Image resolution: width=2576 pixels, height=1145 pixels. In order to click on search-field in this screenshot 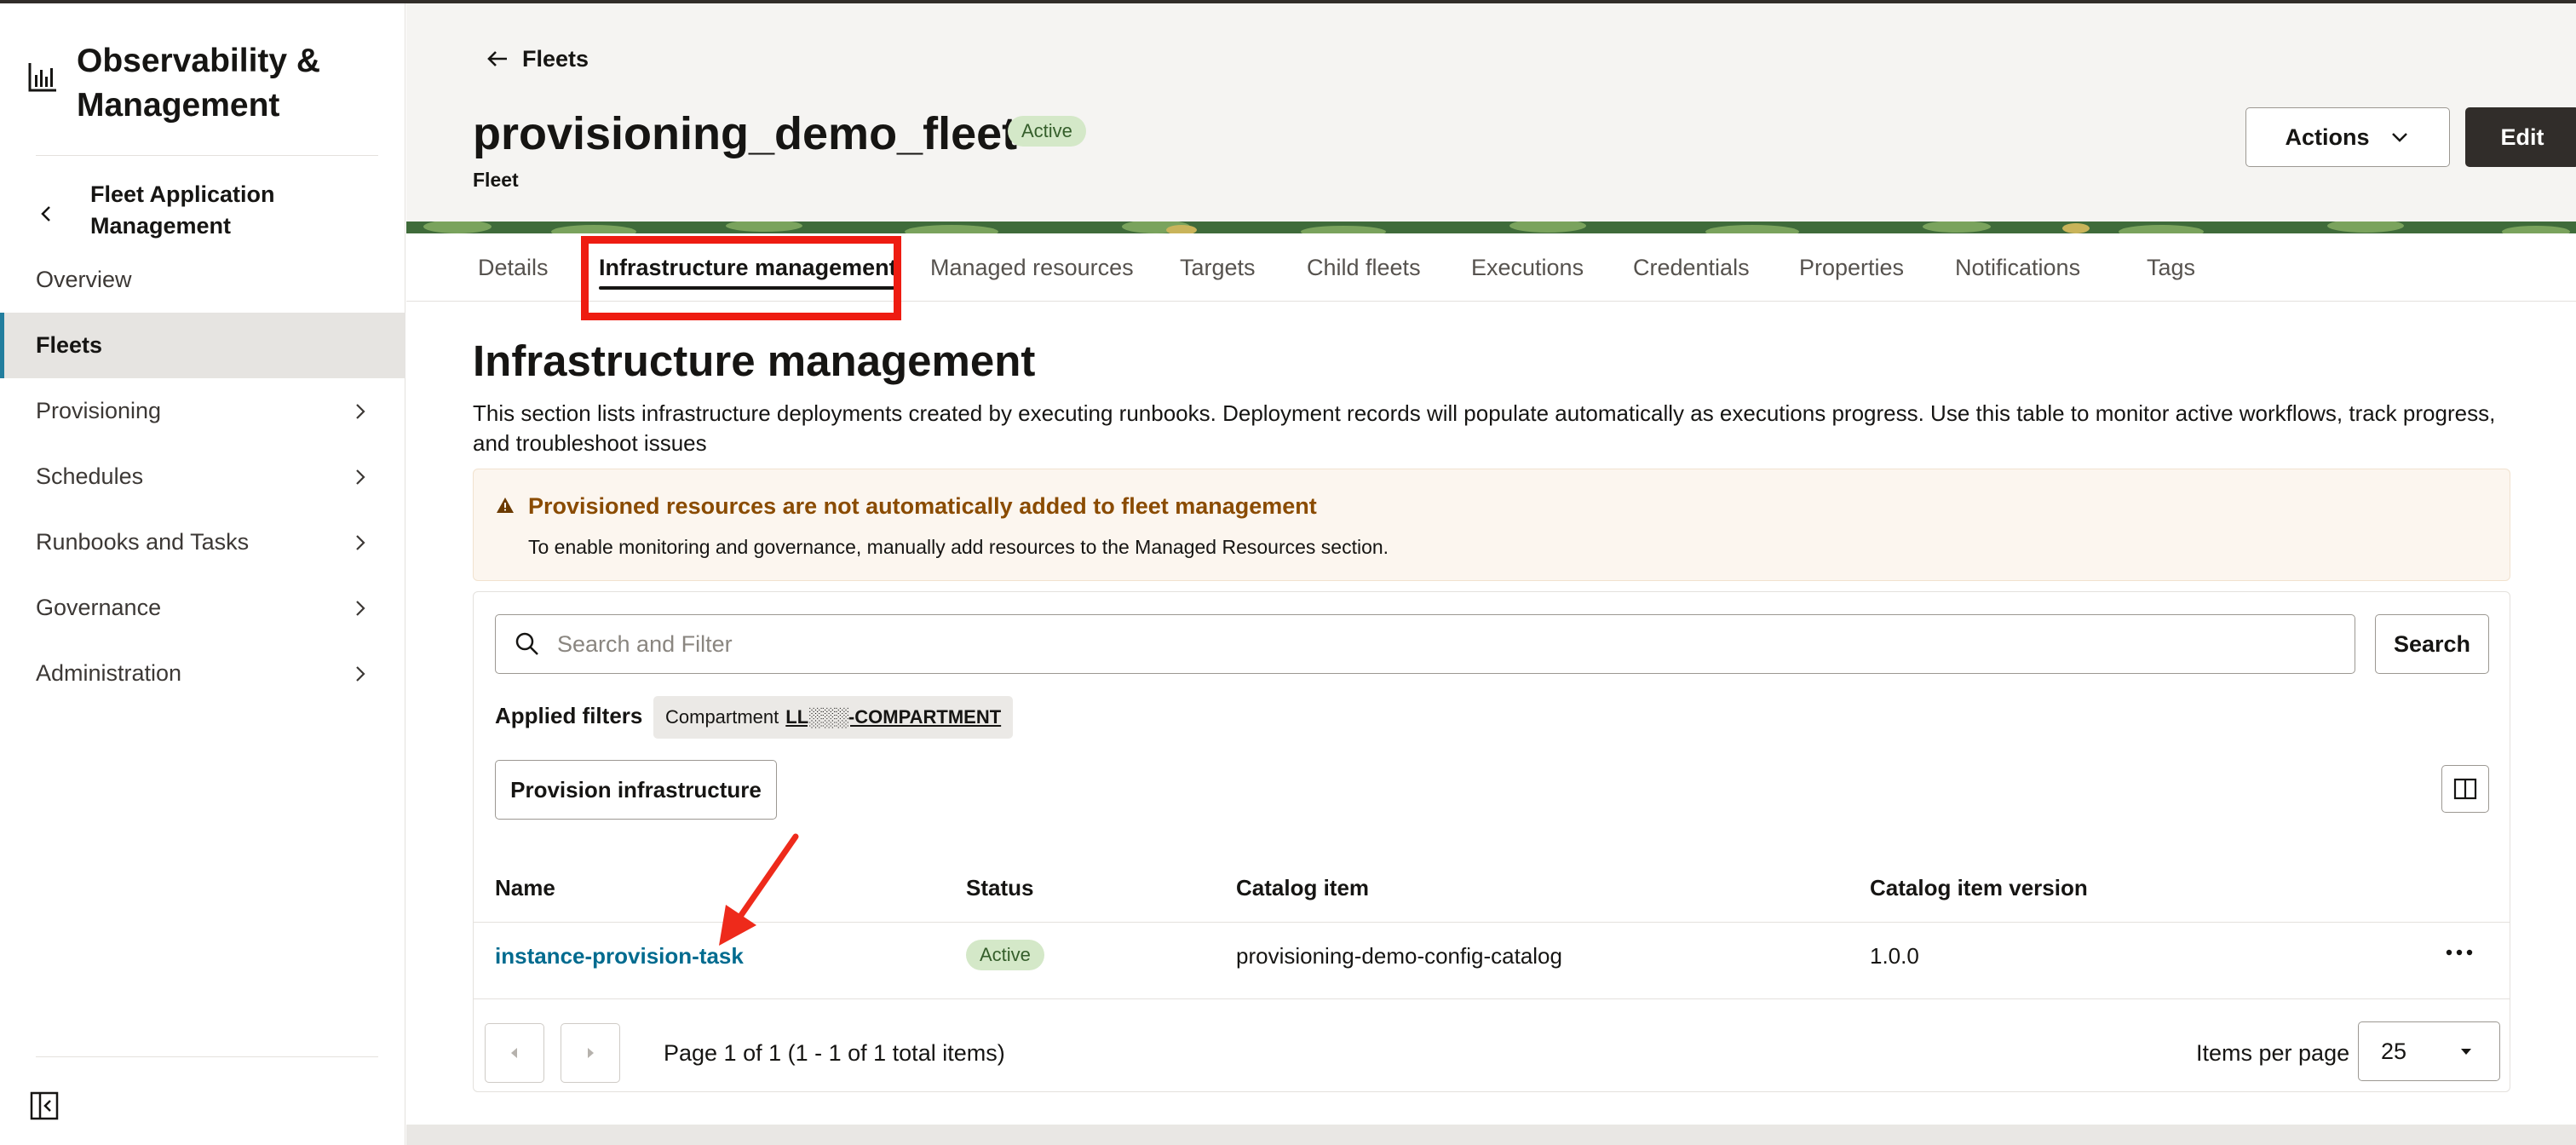, I will do `click(1425, 644)`.